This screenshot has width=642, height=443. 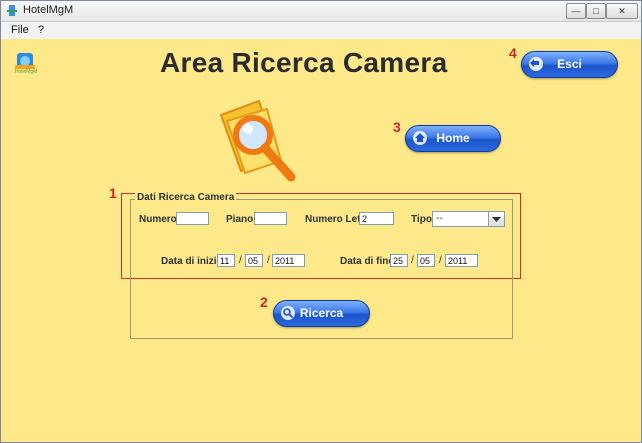 I want to click on numero-letti-field: 2, so click(x=376, y=218).